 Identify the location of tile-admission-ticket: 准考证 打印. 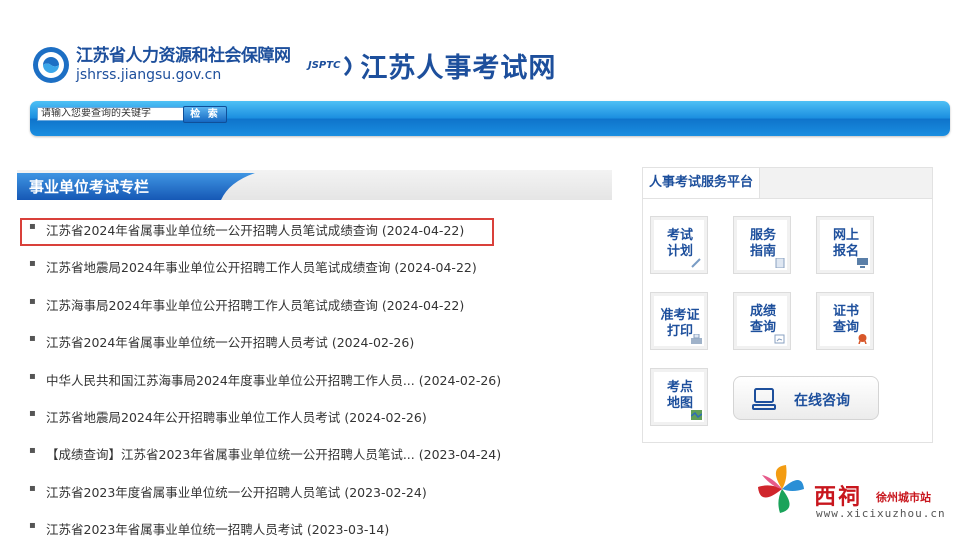
(679, 321).